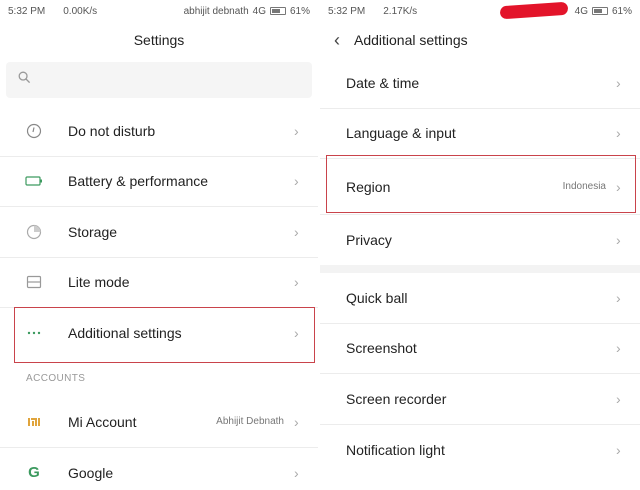 The width and height of the screenshot is (640, 490). I want to click on back-arrow-icon: ‹, so click(337, 40).